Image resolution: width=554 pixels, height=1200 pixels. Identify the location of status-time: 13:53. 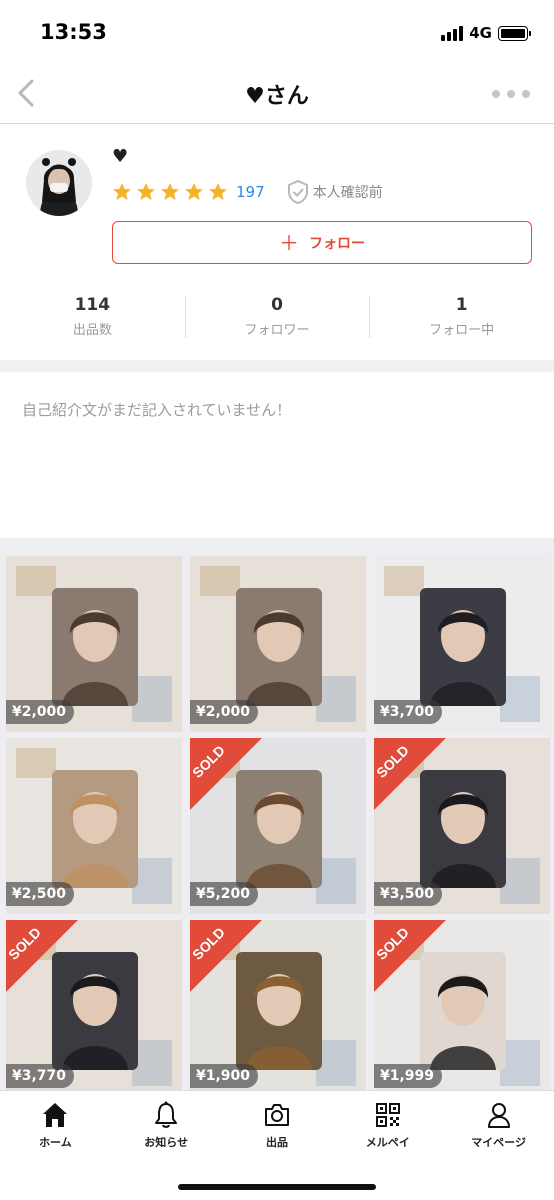
(73, 32).